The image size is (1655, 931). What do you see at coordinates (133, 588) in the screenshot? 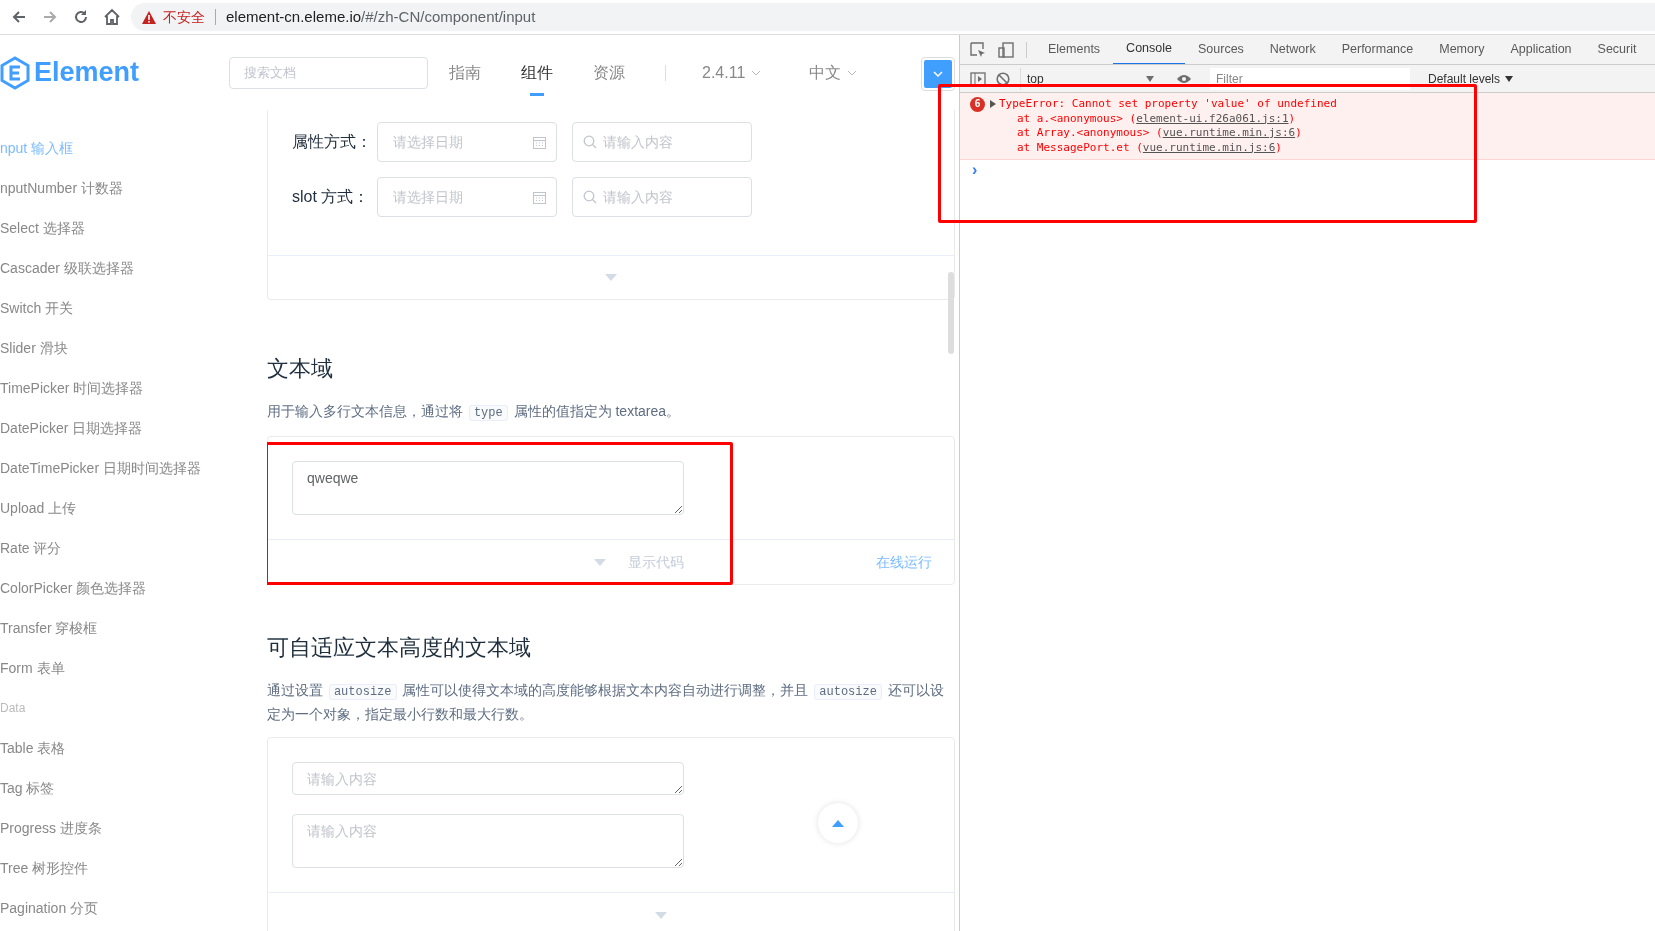
I see `sidebar-link: ColorPicker 颜色选择器` at bounding box center [133, 588].